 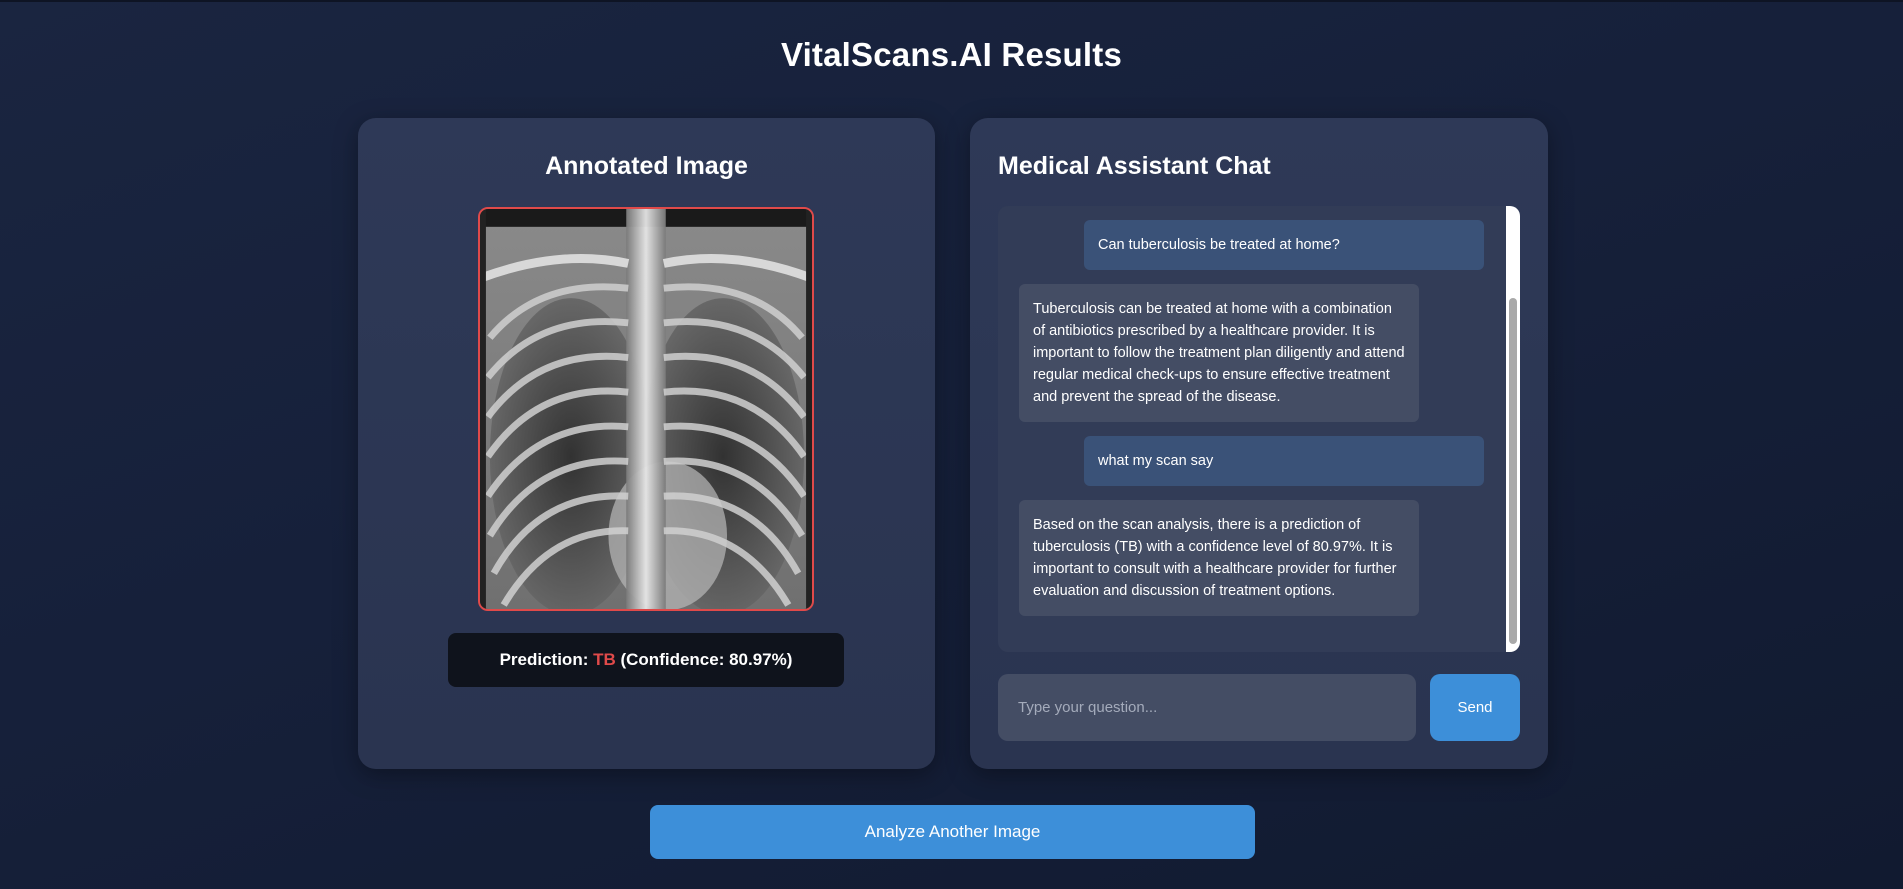 What do you see at coordinates (546, 659) in the screenshot?
I see `prediction-prefix: Prediction:` at bounding box center [546, 659].